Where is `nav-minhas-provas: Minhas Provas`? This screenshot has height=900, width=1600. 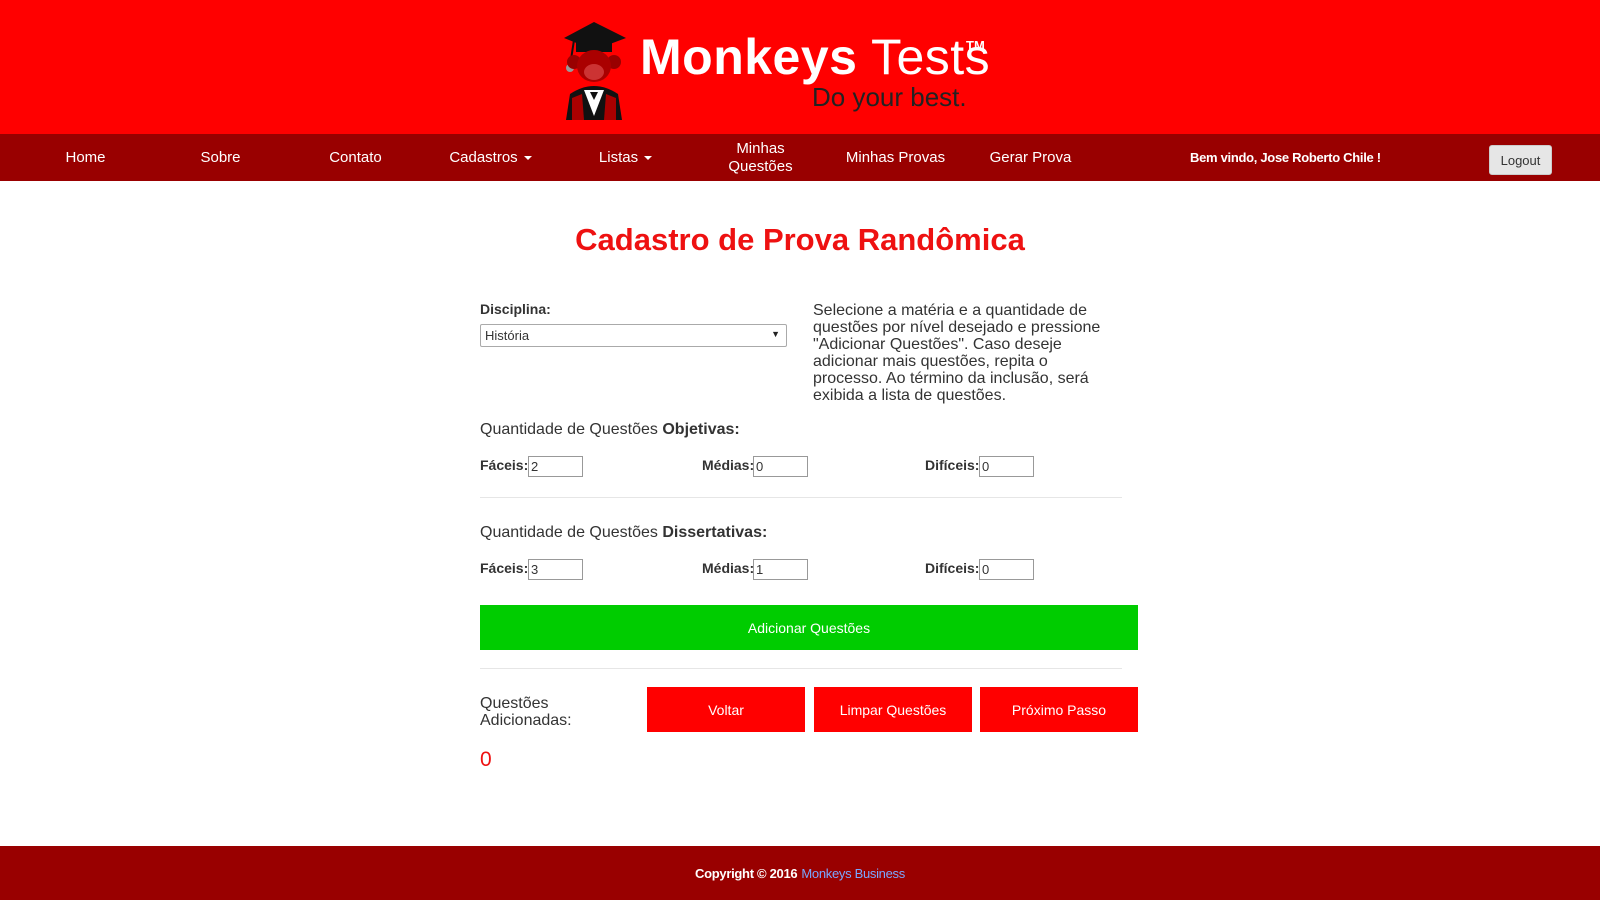 nav-minhas-provas: Minhas Provas is located at coordinates (895, 157).